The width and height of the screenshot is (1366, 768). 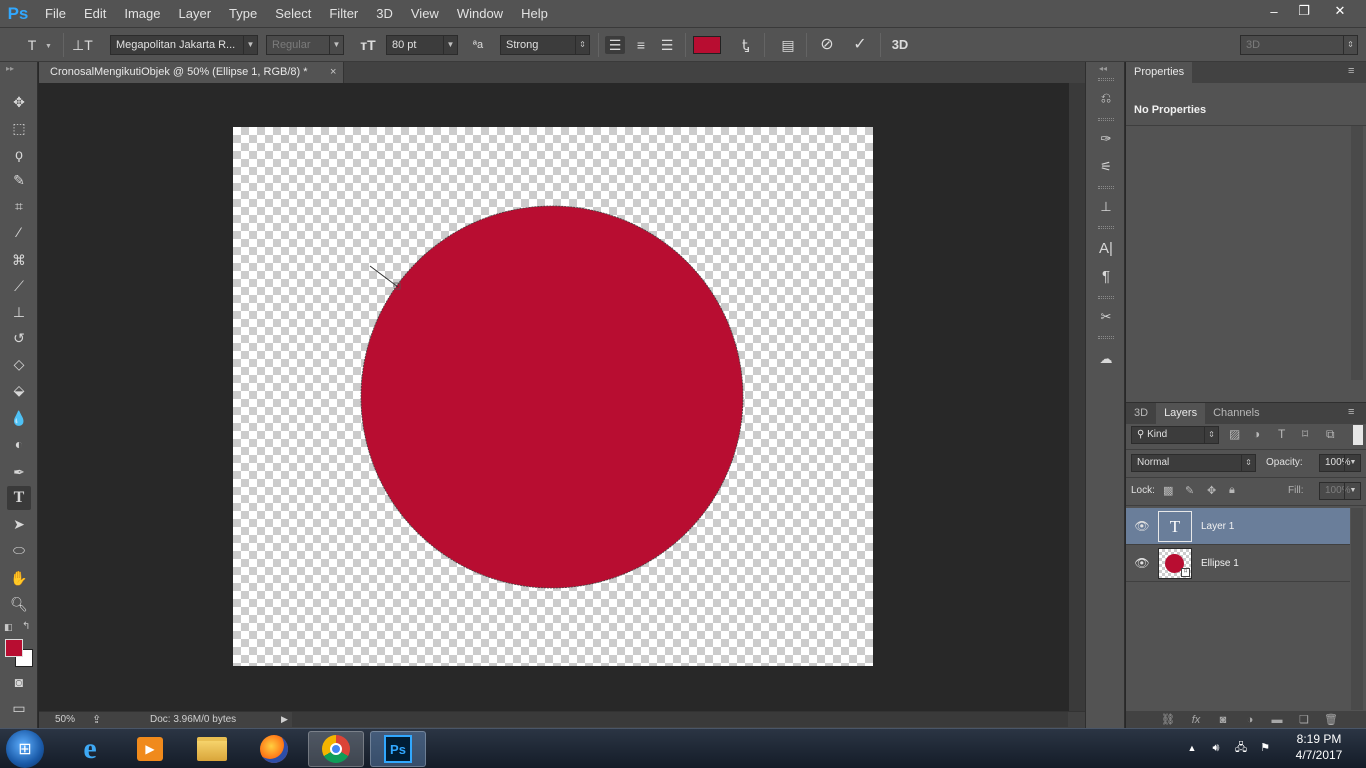 I want to click on menu-view: View, so click(x=425, y=14).